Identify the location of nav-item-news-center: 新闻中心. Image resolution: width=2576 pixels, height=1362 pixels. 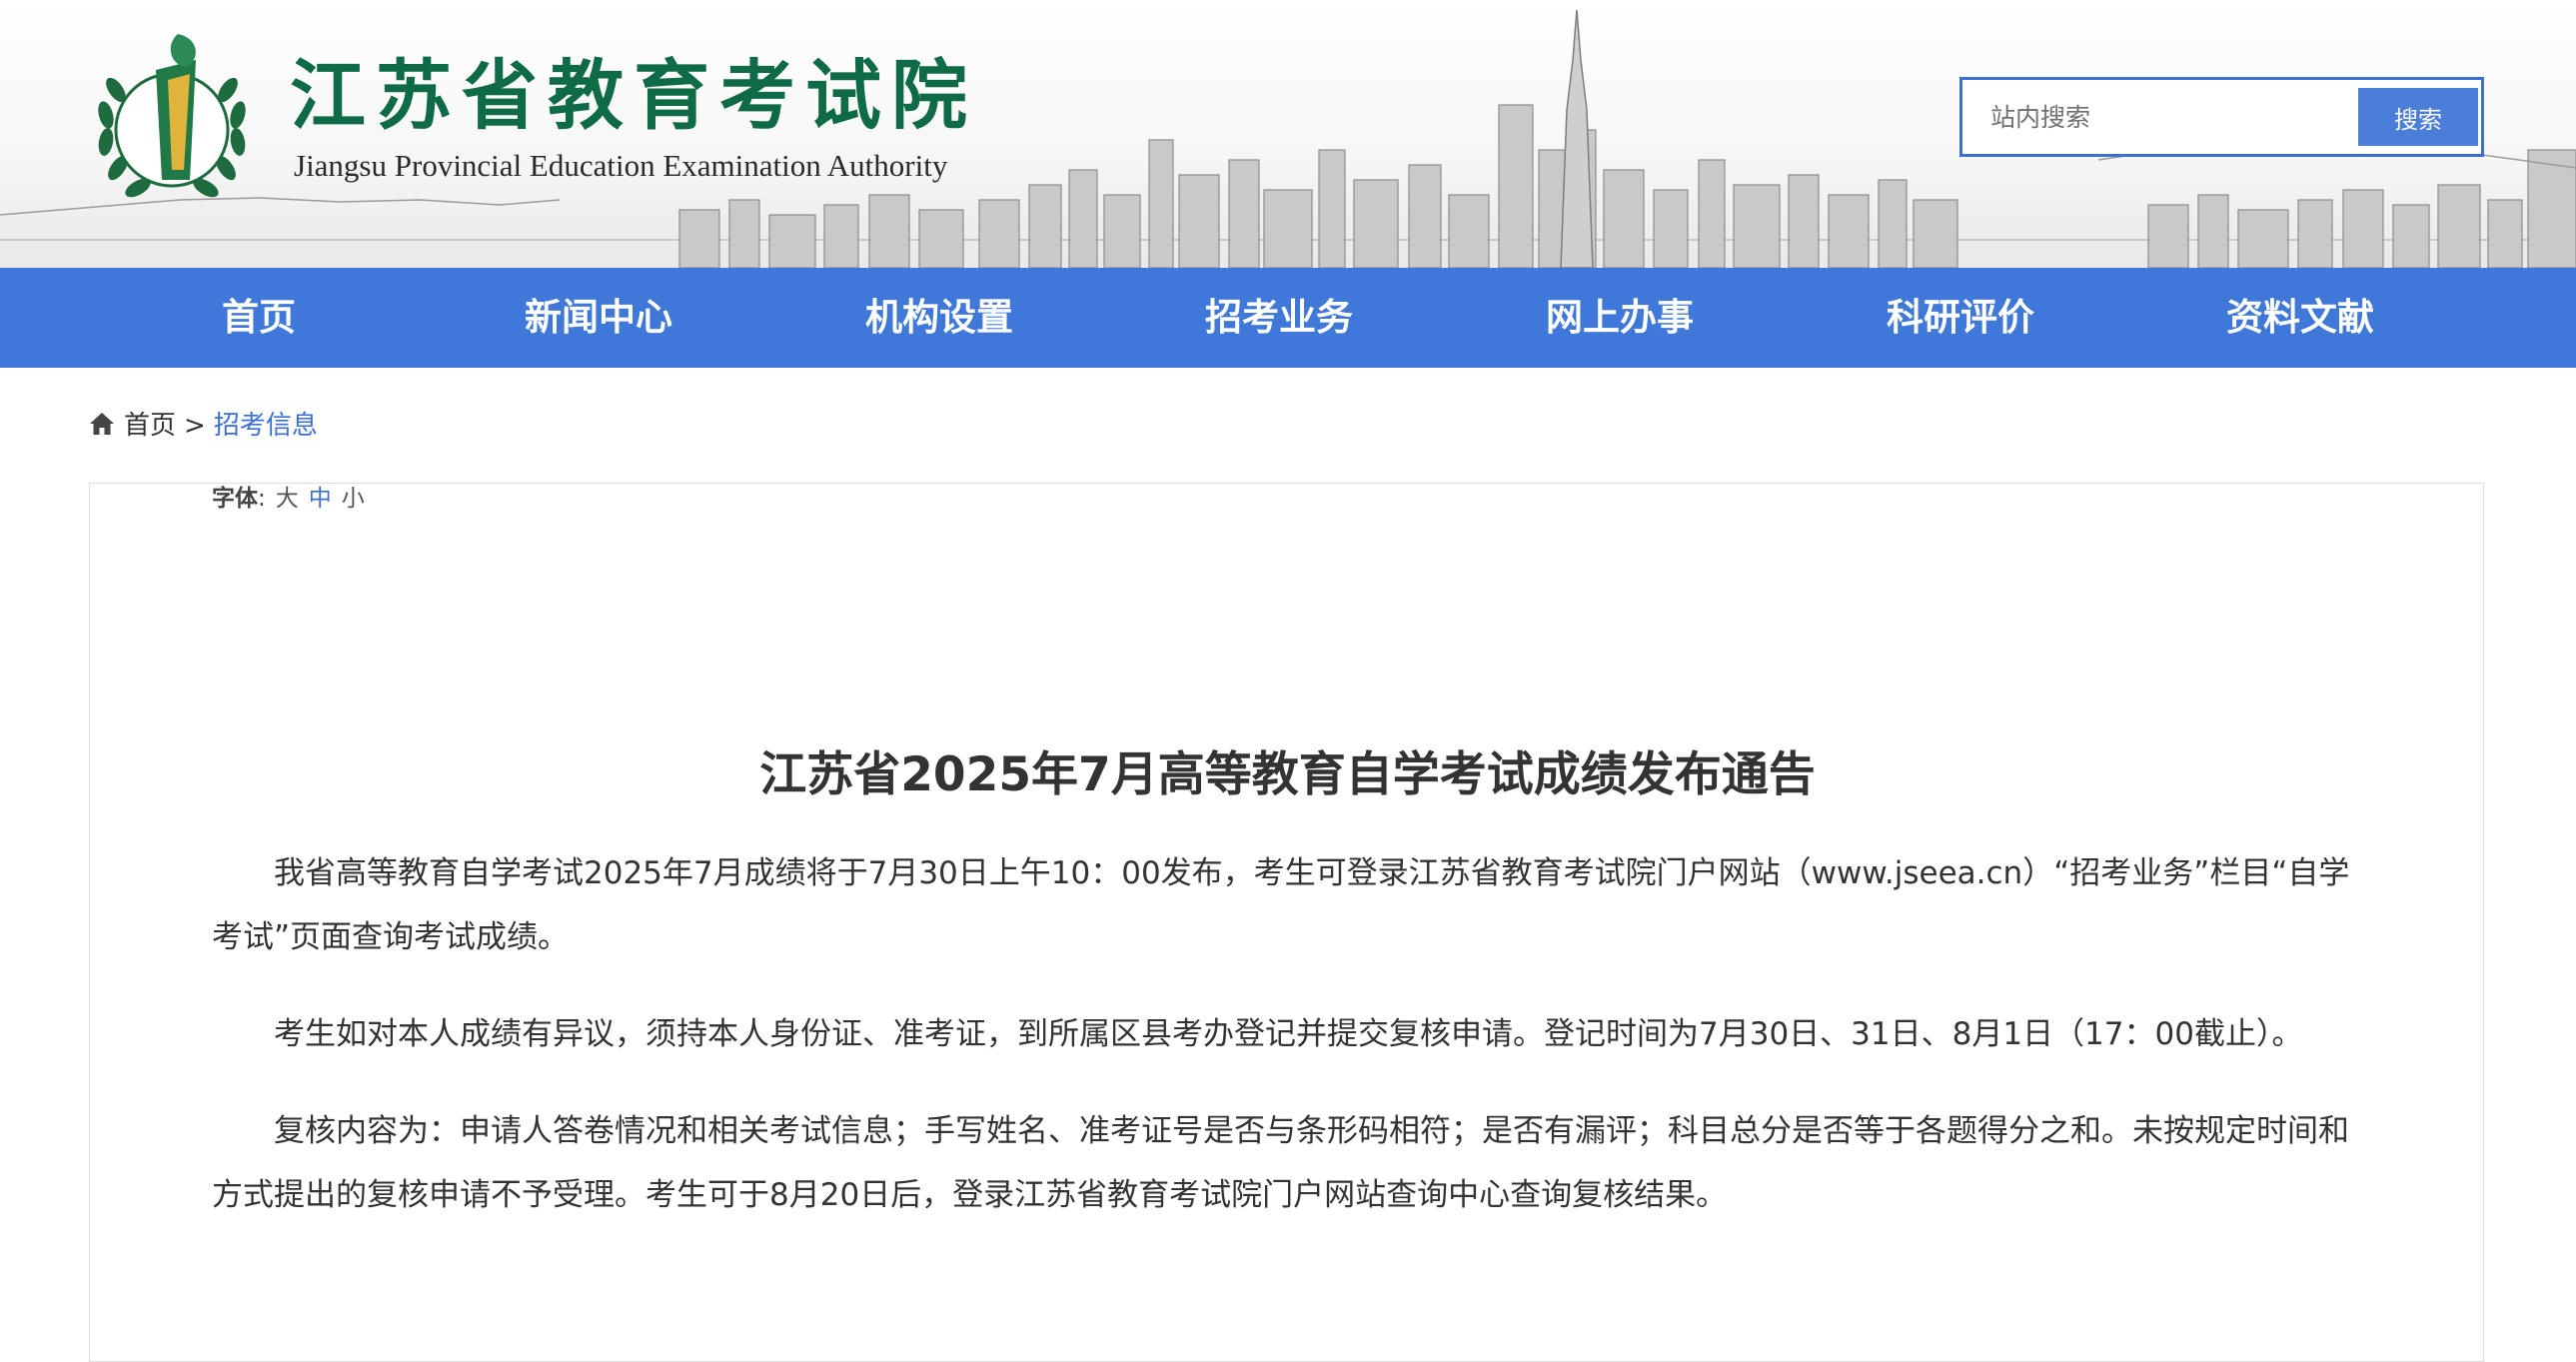
(598, 318).